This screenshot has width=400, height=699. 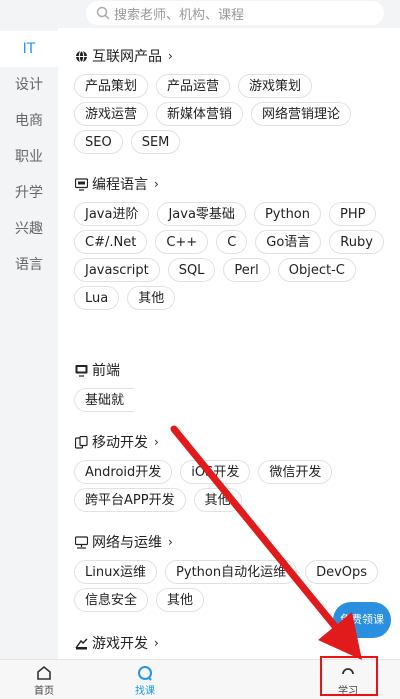 What do you see at coordinates (145, 673) in the screenshot?
I see `find-course-icon` at bounding box center [145, 673].